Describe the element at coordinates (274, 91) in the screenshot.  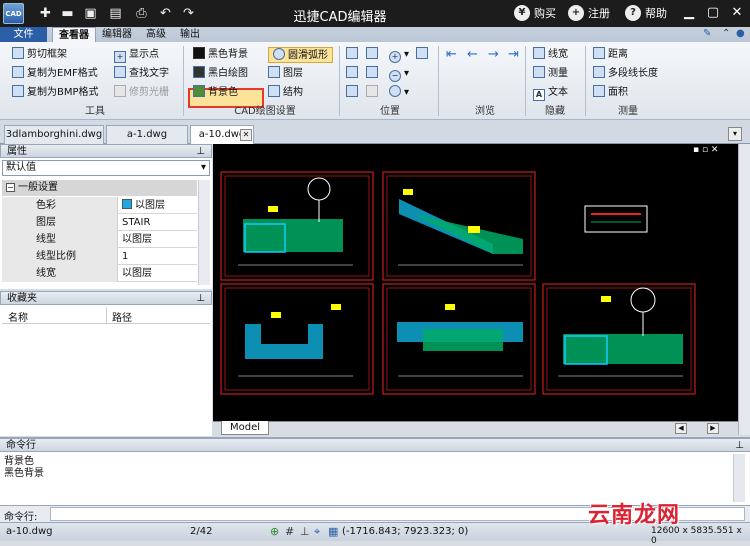
I see `structure-icon` at that location.